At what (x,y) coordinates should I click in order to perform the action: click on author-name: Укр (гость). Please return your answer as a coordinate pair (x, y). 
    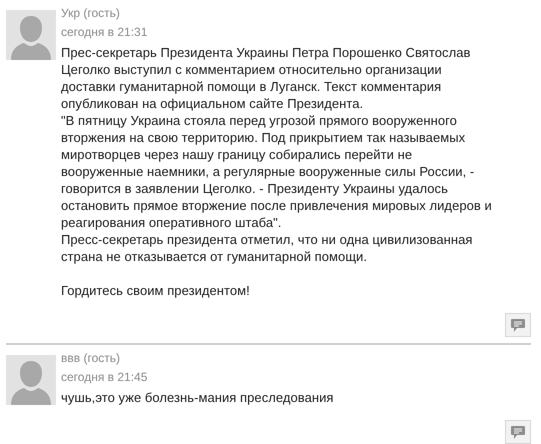
    Looking at the image, I should click on (91, 13).